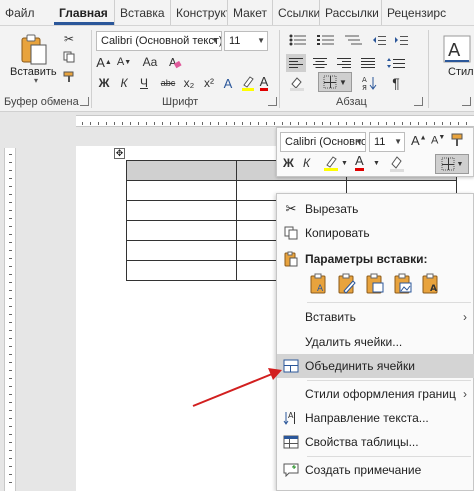 The image size is (474, 491). What do you see at coordinates (198, 12) in the screenshot?
I see `tab-design: Конструкт` at bounding box center [198, 12].